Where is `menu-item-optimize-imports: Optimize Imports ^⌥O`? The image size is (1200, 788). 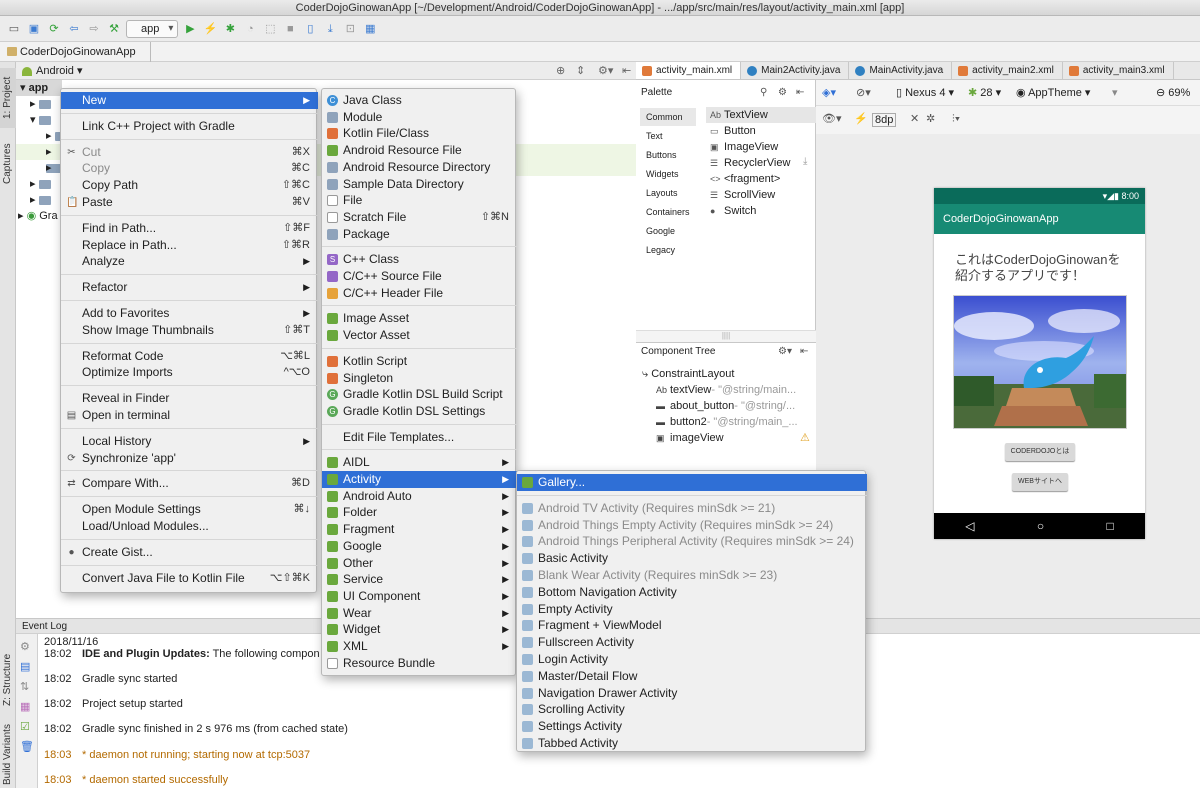
menu-item-optimize-imports: Optimize Imports ^⌥O is located at coordinates (189, 372).